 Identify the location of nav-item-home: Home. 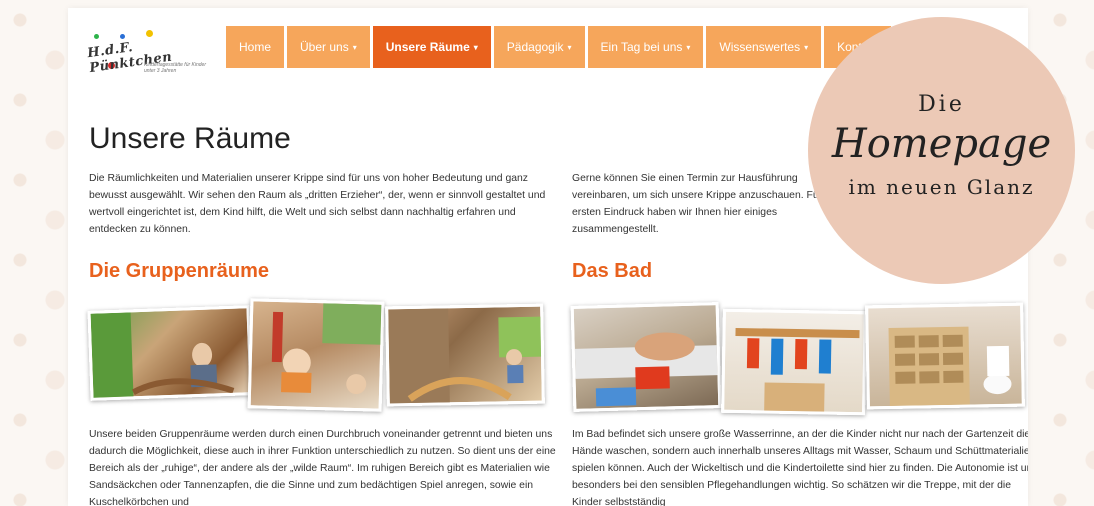
(255, 47).